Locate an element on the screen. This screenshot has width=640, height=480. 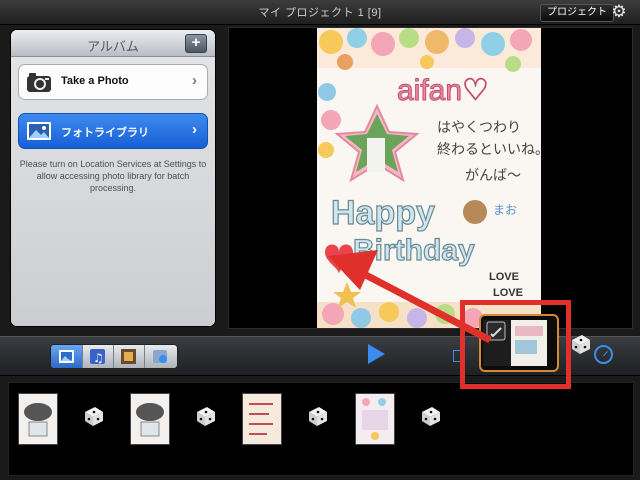
settings-icon is located at coordinates (160, 356).